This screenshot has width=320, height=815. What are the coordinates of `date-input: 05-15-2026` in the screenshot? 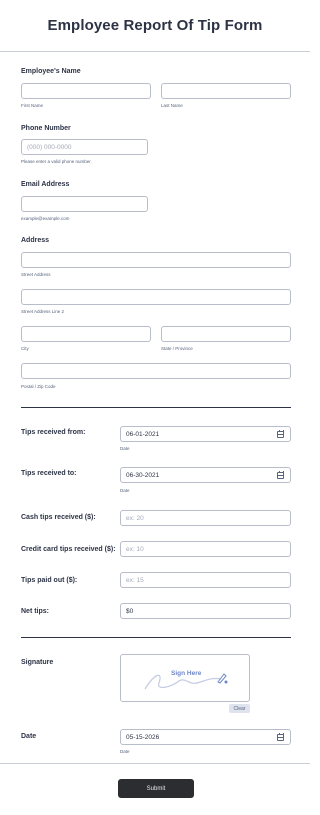 It's located at (205, 737).